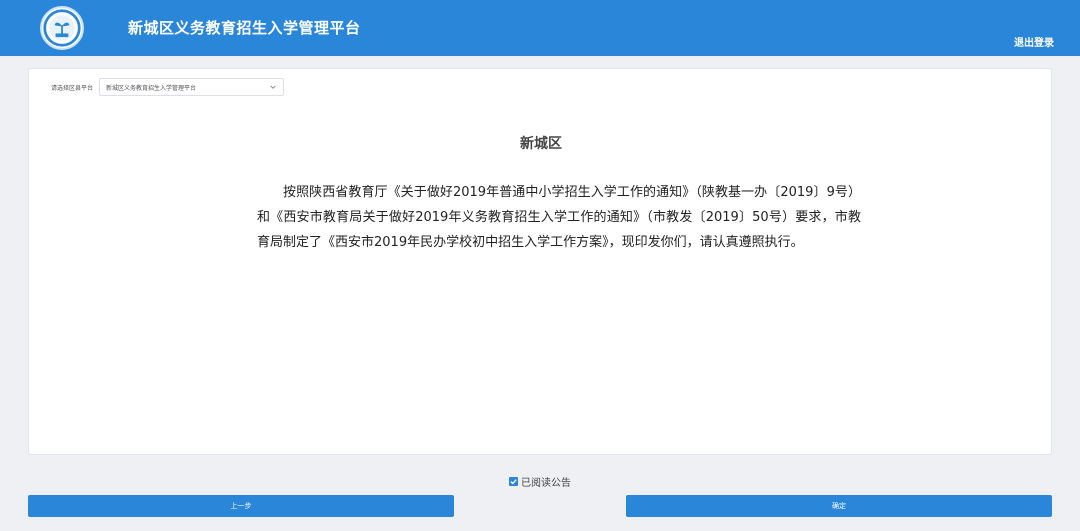 The height and width of the screenshot is (531, 1080). I want to click on agree-checkbox, so click(513, 481).